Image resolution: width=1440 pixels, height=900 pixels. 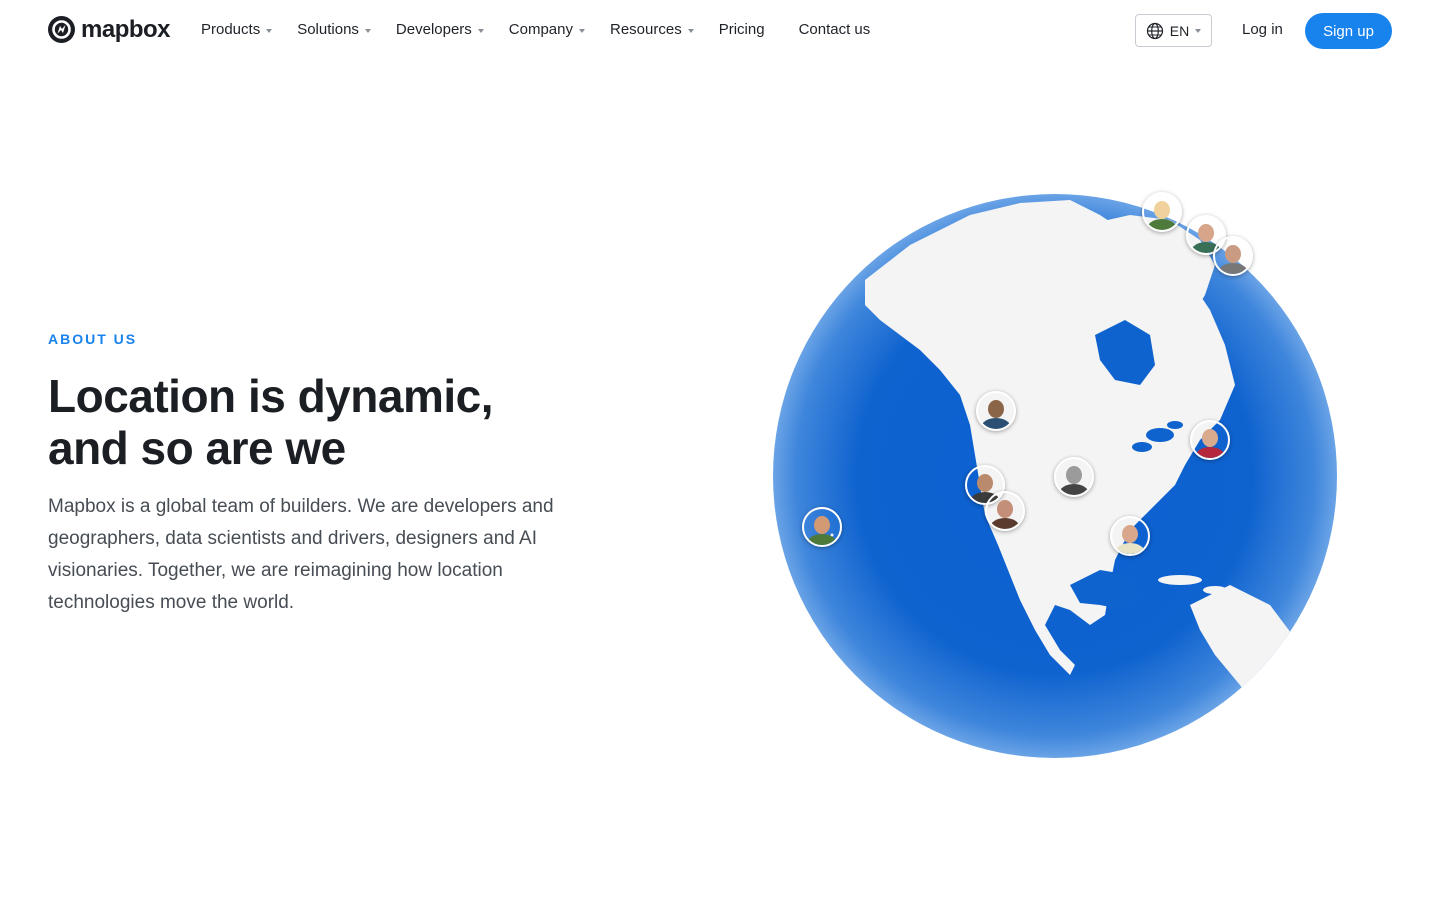 I want to click on nav-item-label: Products, so click(x=231, y=29).